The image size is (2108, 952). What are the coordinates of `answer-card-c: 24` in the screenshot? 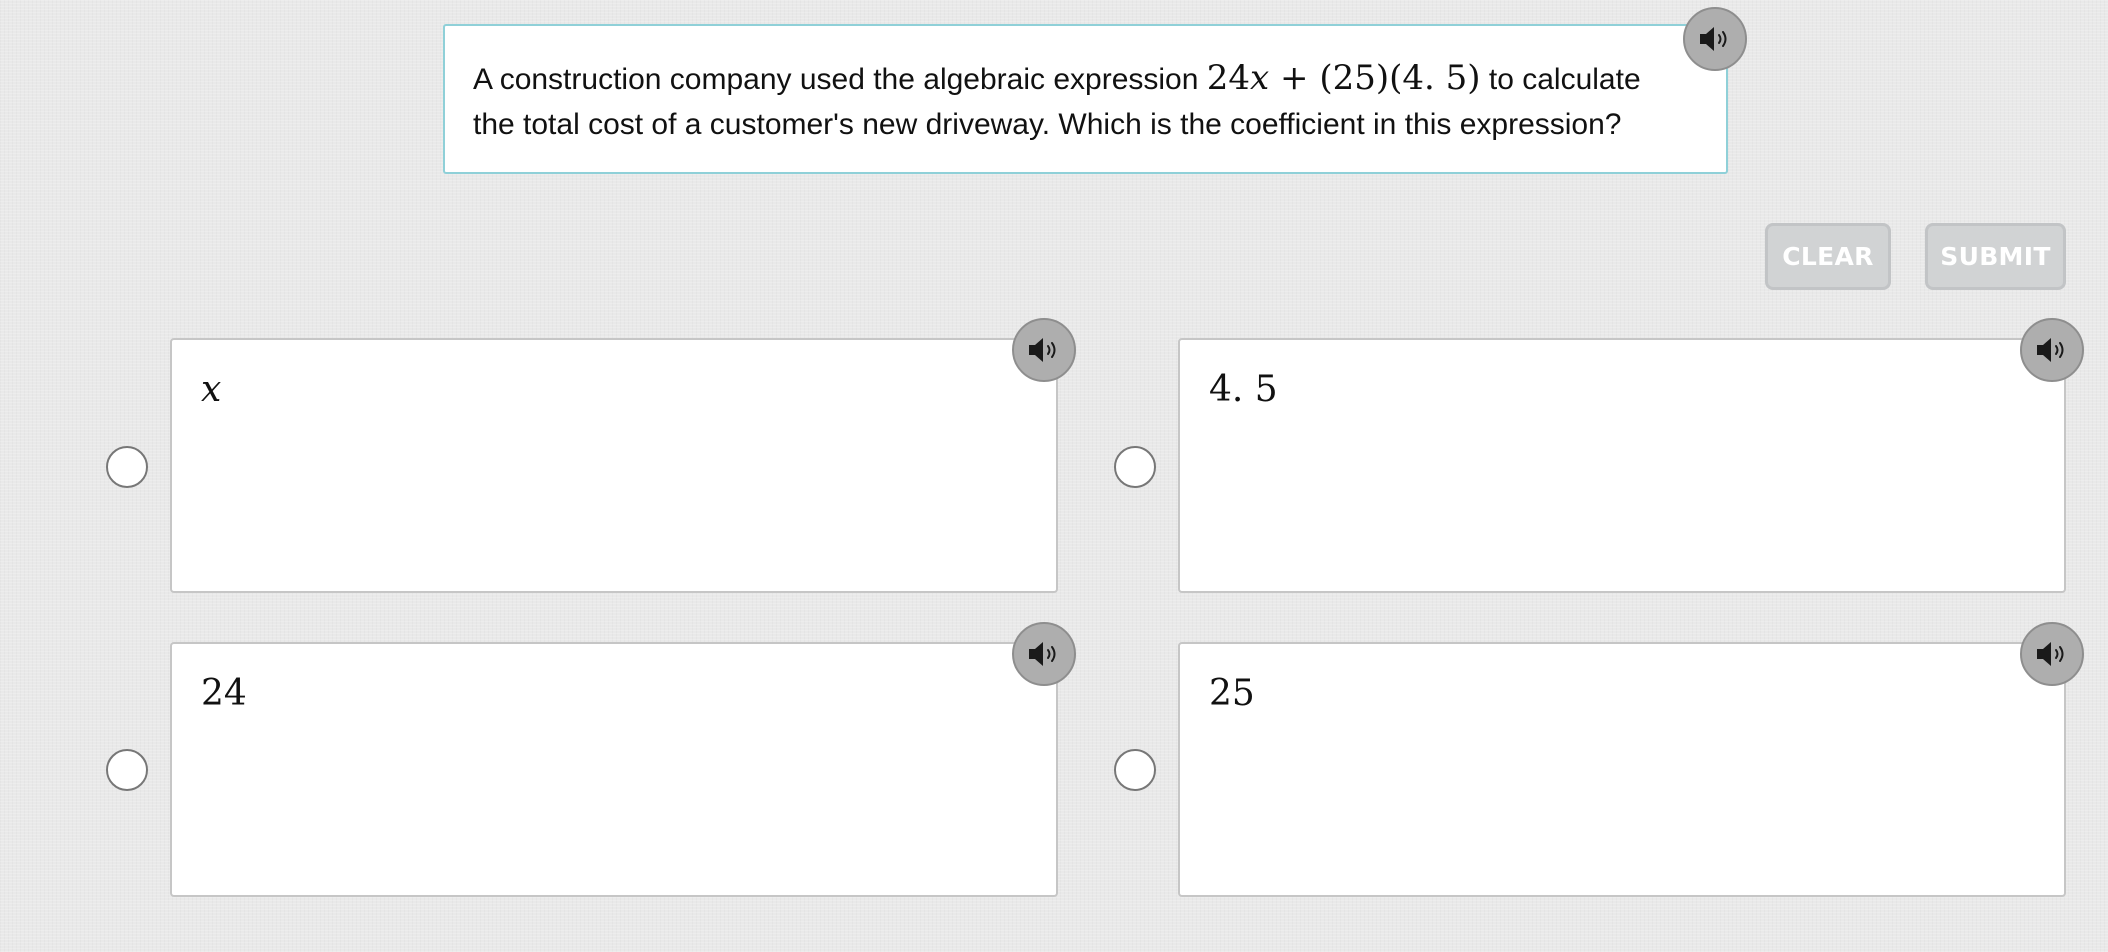 It's located at (614, 769).